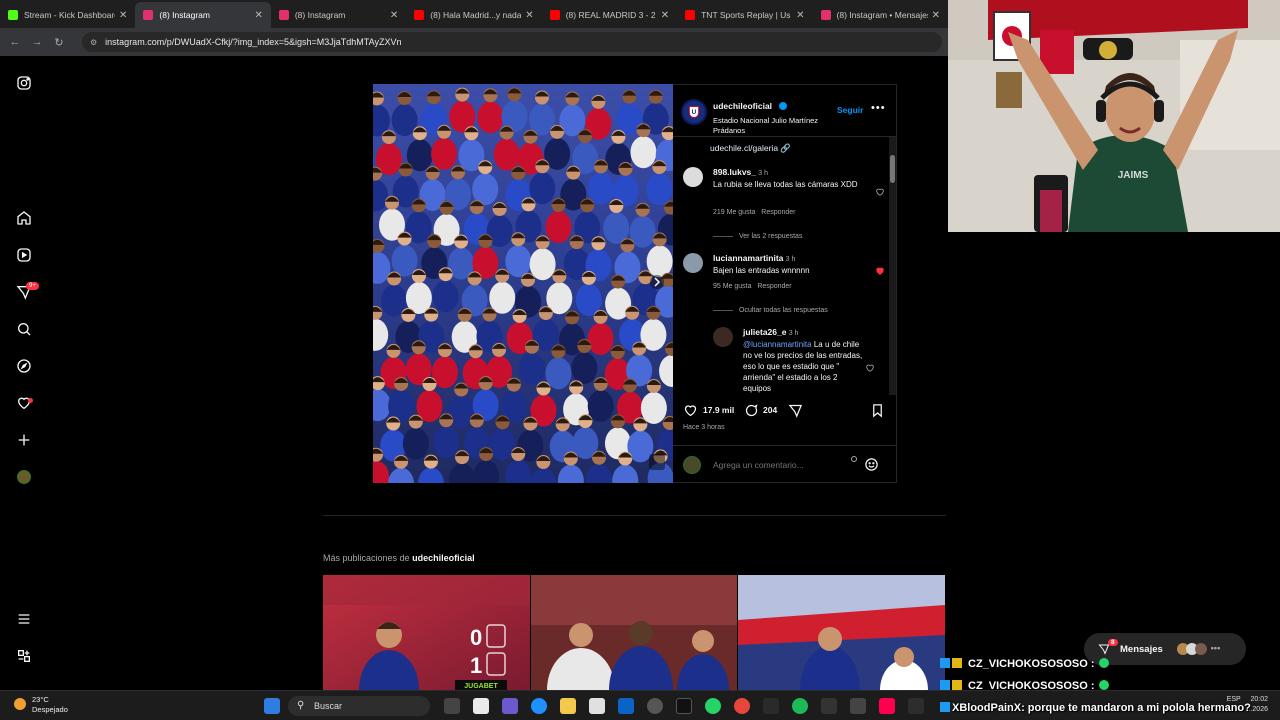  Describe the element at coordinates (751, 410) in the screenshot. I see `comment-bubble-icon` at that location.